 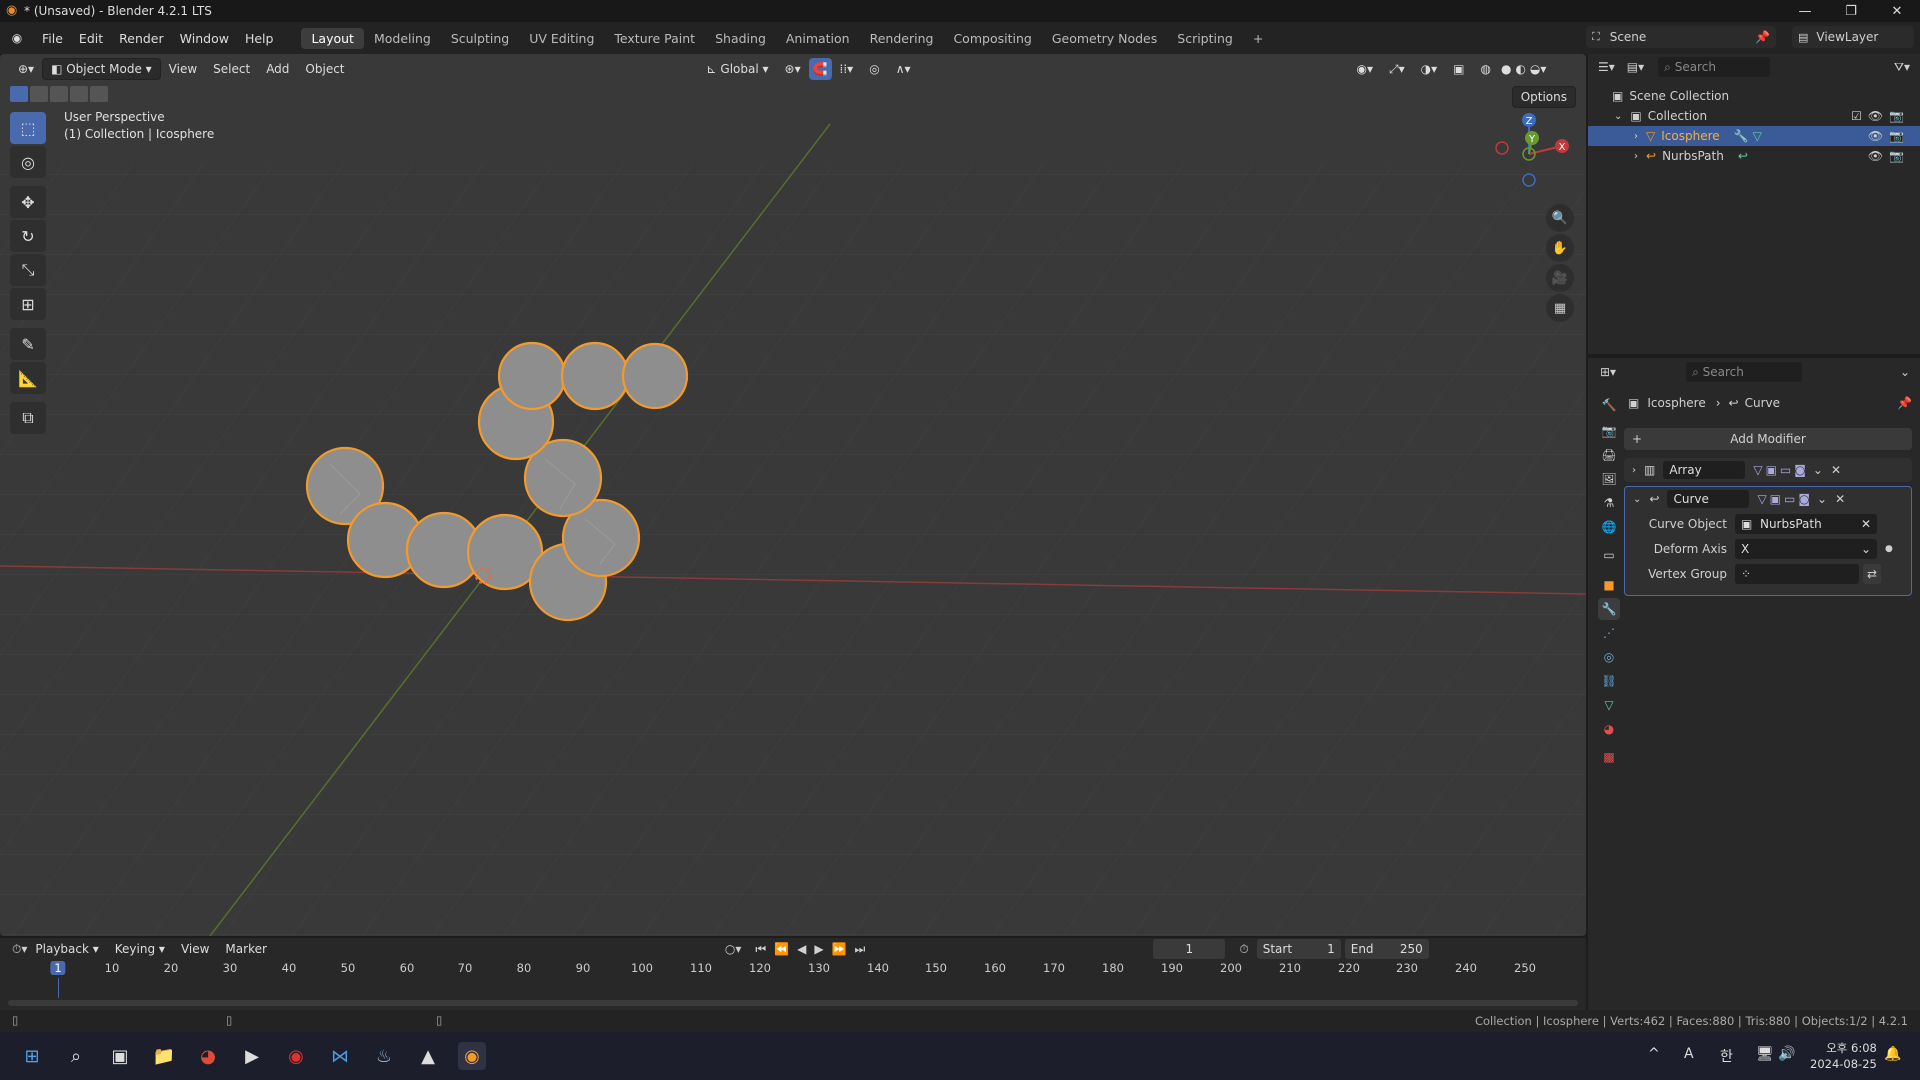 What do you see at coordinates (818, 38) in the screenshot?
I see `tab-animation: Animation` at bounding box center [818, 38].